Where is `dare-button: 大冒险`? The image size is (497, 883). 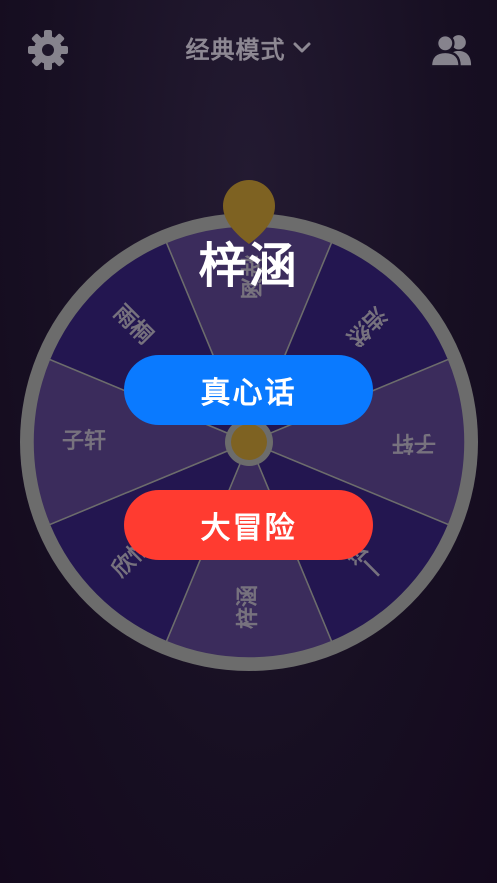 dare-button: 大冒险 is located at coordinates (248, 525).